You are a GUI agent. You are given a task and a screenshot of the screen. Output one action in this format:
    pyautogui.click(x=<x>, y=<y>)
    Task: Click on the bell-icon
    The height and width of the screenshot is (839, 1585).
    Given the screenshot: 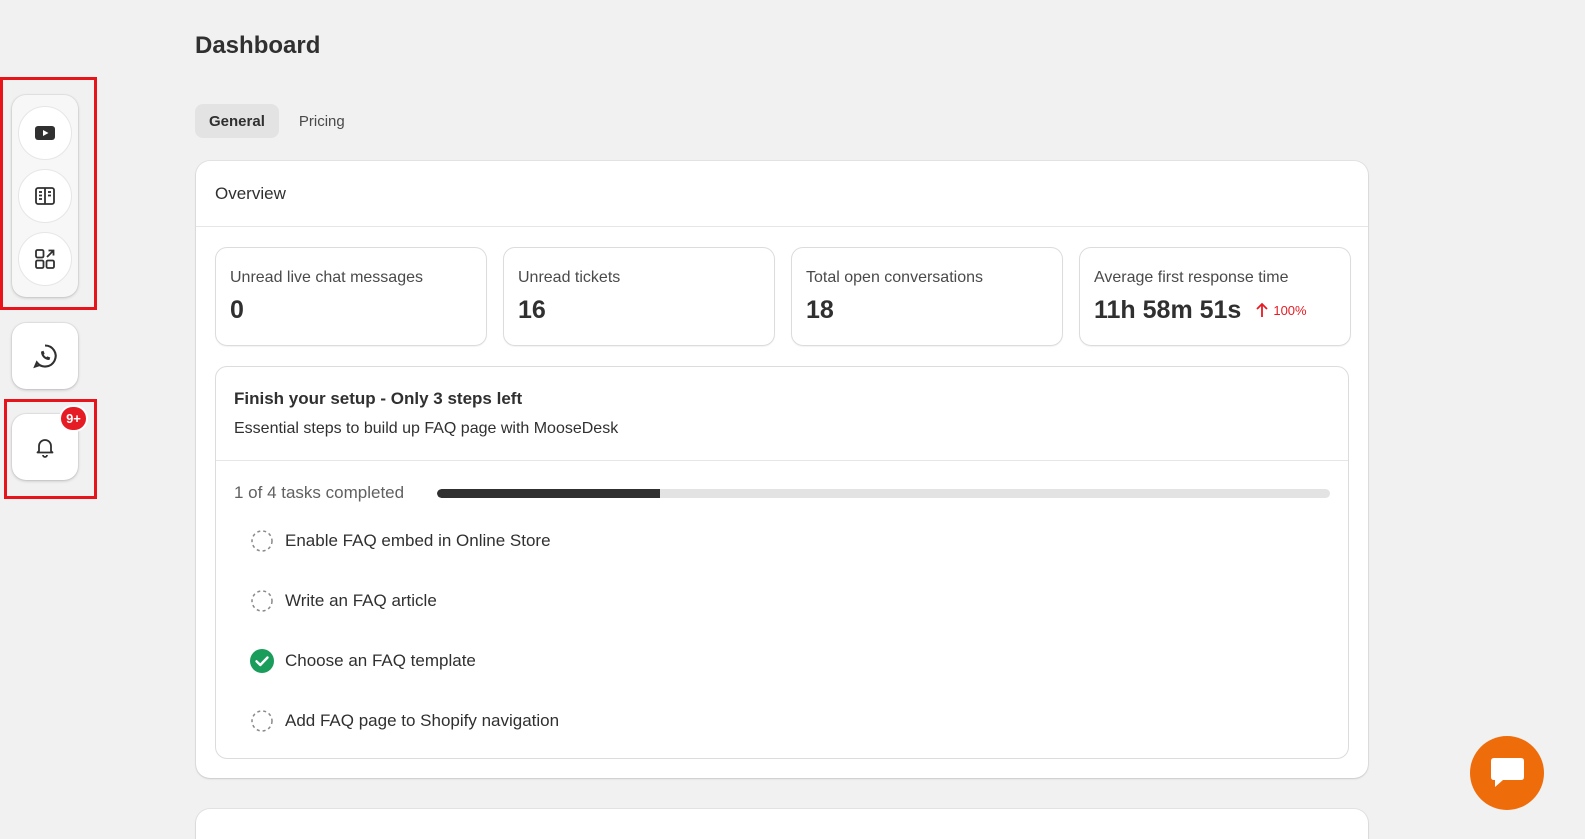 What is the action you would take?
    pyautogui.click(x=45, y=448)
    